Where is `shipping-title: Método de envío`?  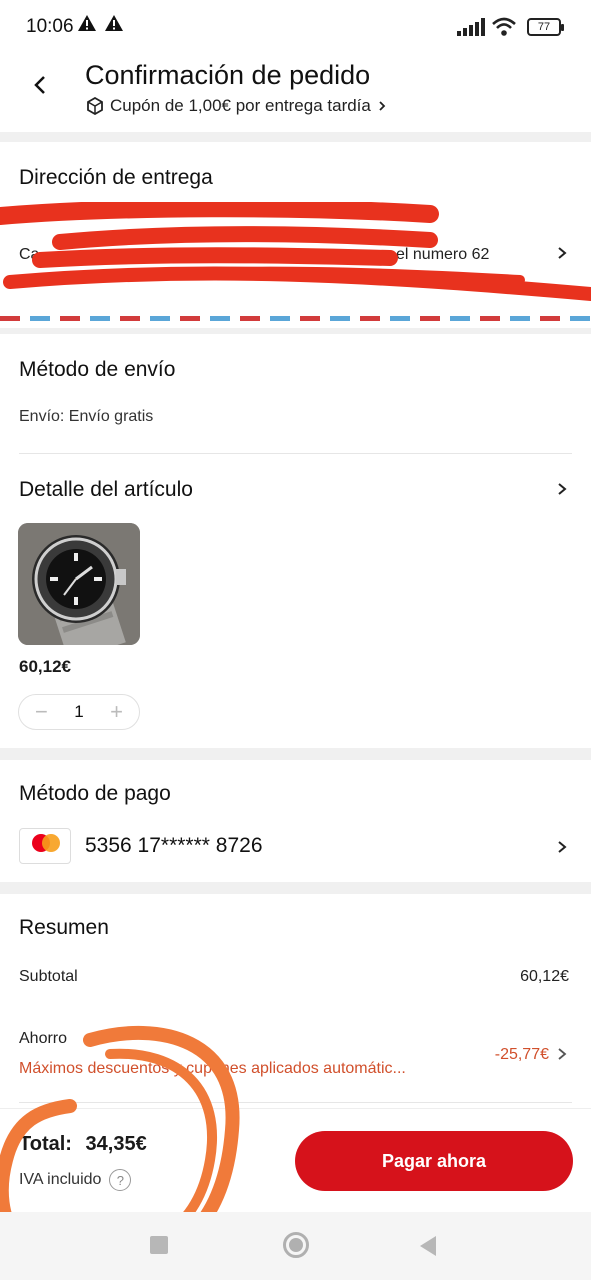
shipping-title: Método de envío is located at coordinates (97, 369).